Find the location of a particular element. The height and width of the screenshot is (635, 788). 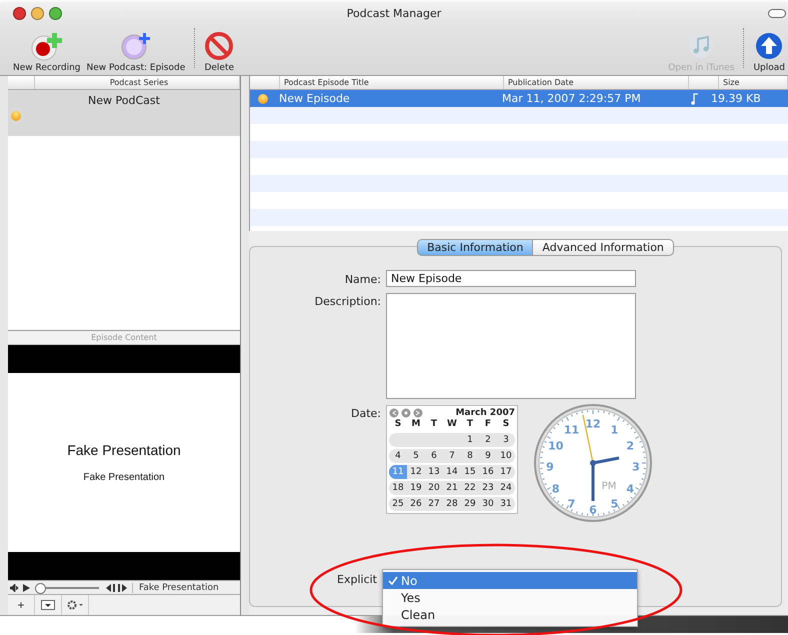

clock-number: 2 is located at coordinates (630, 445).